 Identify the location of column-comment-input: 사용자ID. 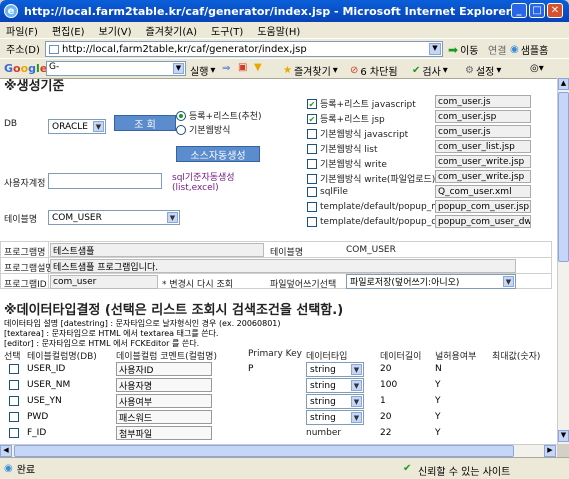
(164, 369).